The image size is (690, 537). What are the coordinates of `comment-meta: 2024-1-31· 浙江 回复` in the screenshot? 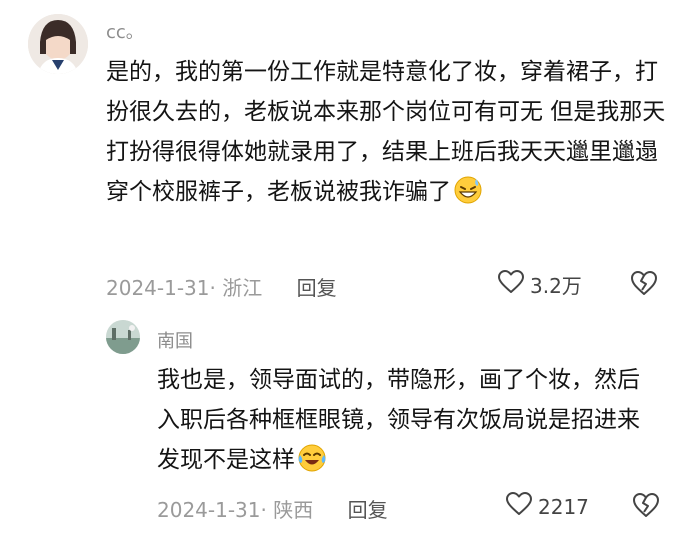 It's located at (221, 286).